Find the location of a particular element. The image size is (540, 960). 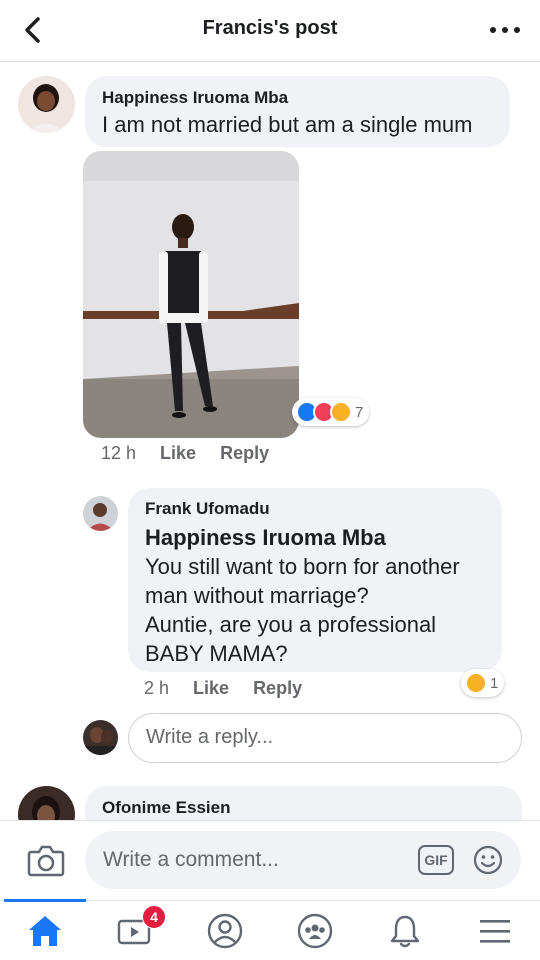

mention-tag: Happiness Iruoma Mba is located at coordinates (315, 537).